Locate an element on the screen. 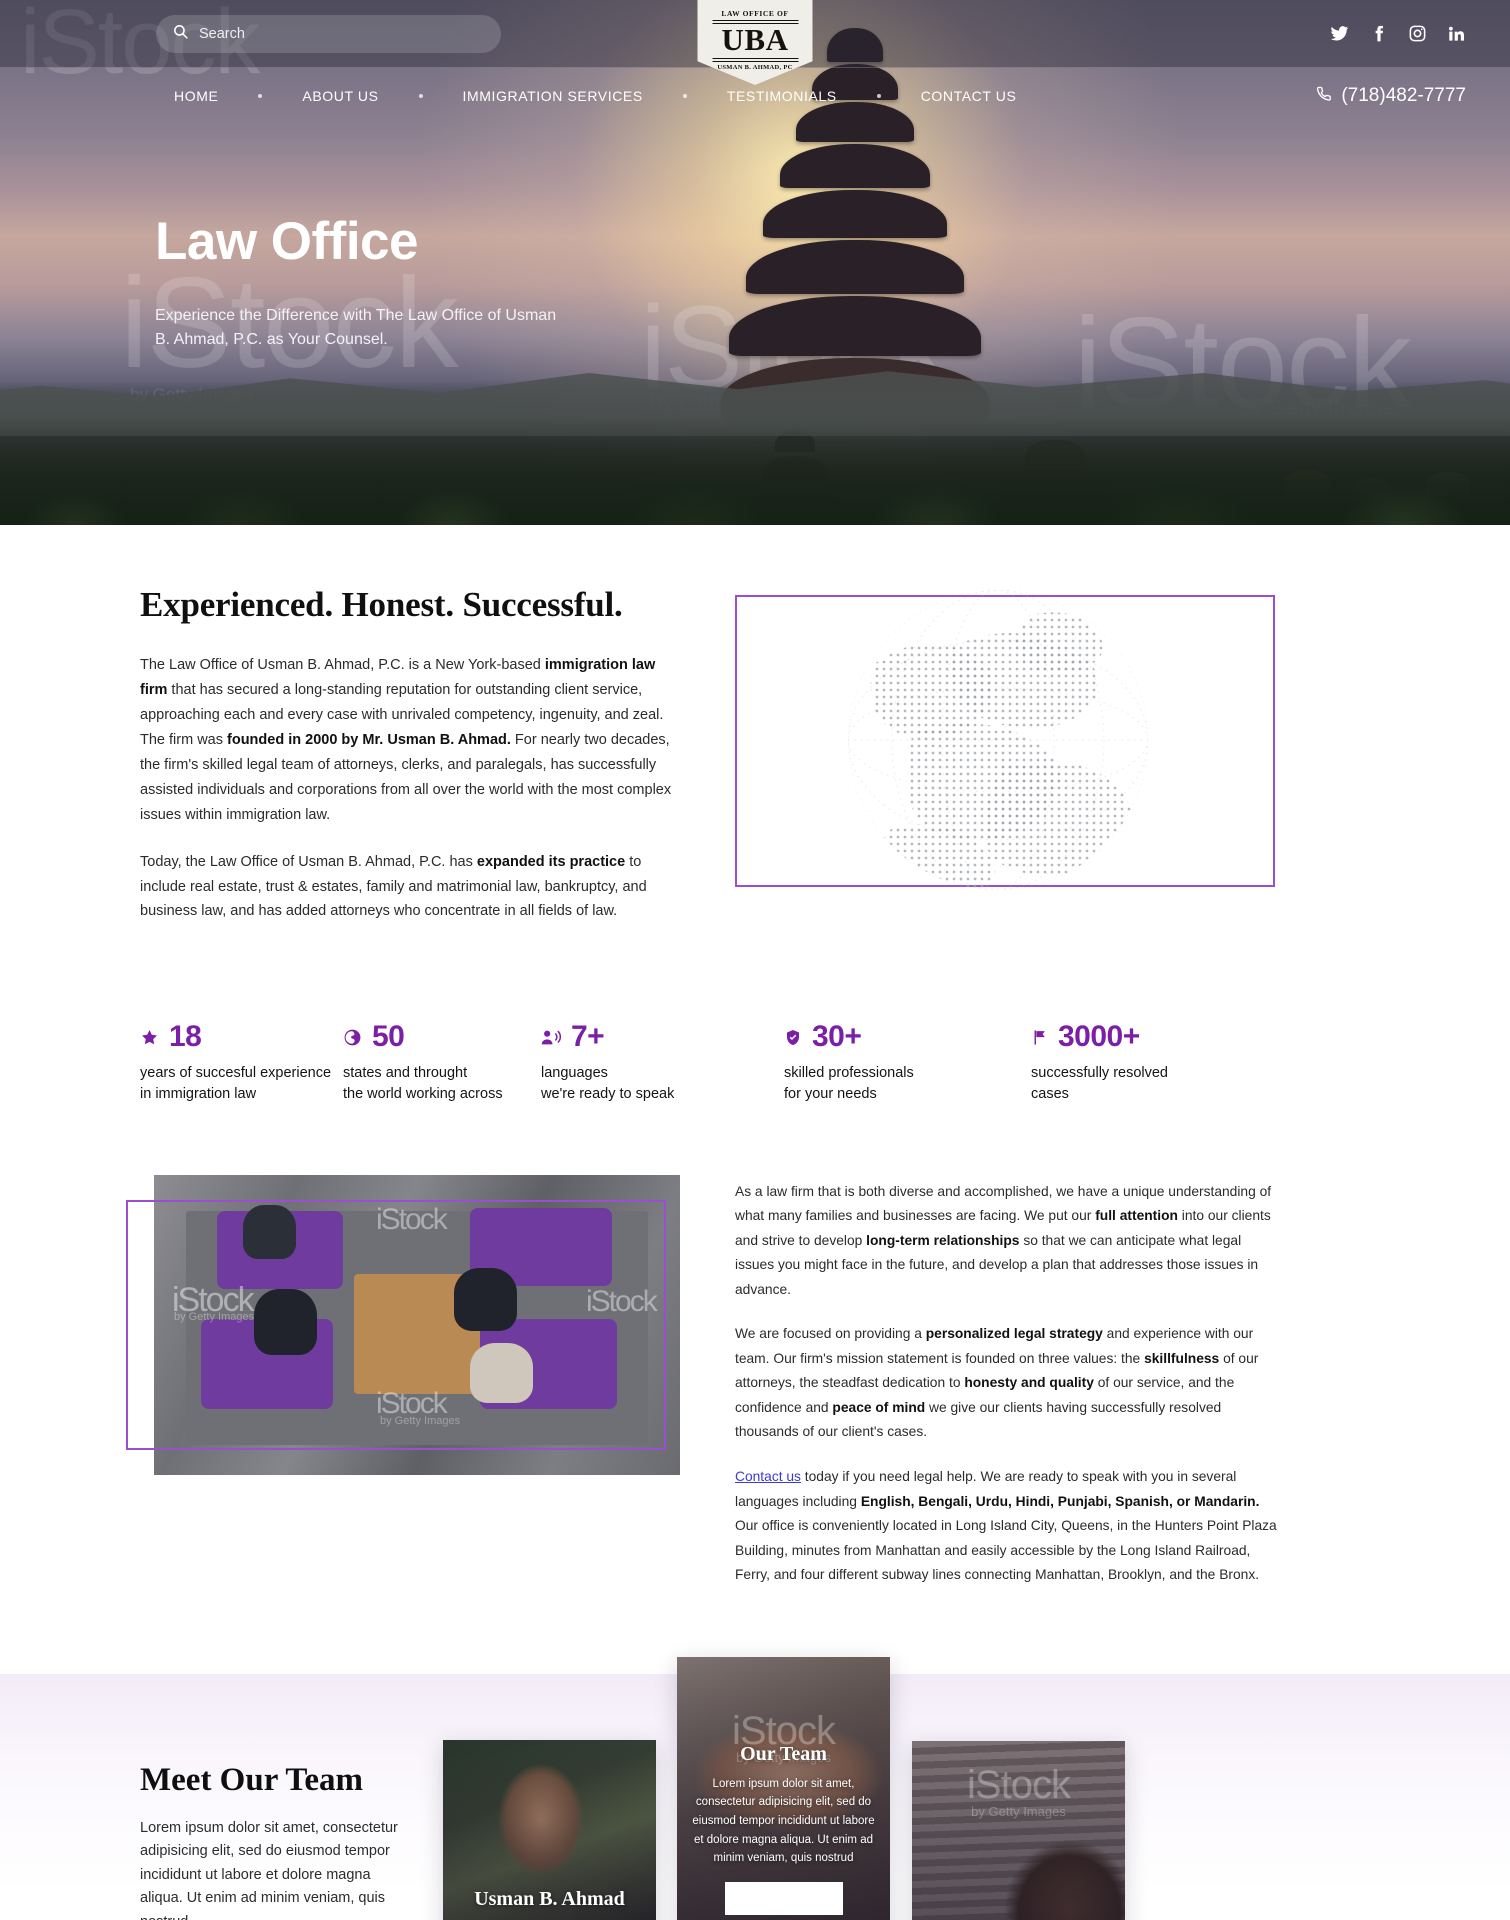 The width and height of the screenshot is (1510, 1920). logo-bottom-text: USMAN B. AHMAD, PC is located at coordinates (755, 67).